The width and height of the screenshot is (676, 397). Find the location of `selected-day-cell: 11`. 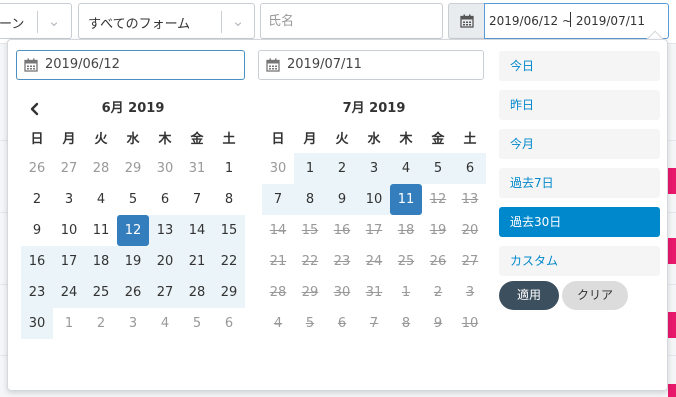

selected-day-cell: 11 is located at coordinates (406, 199).